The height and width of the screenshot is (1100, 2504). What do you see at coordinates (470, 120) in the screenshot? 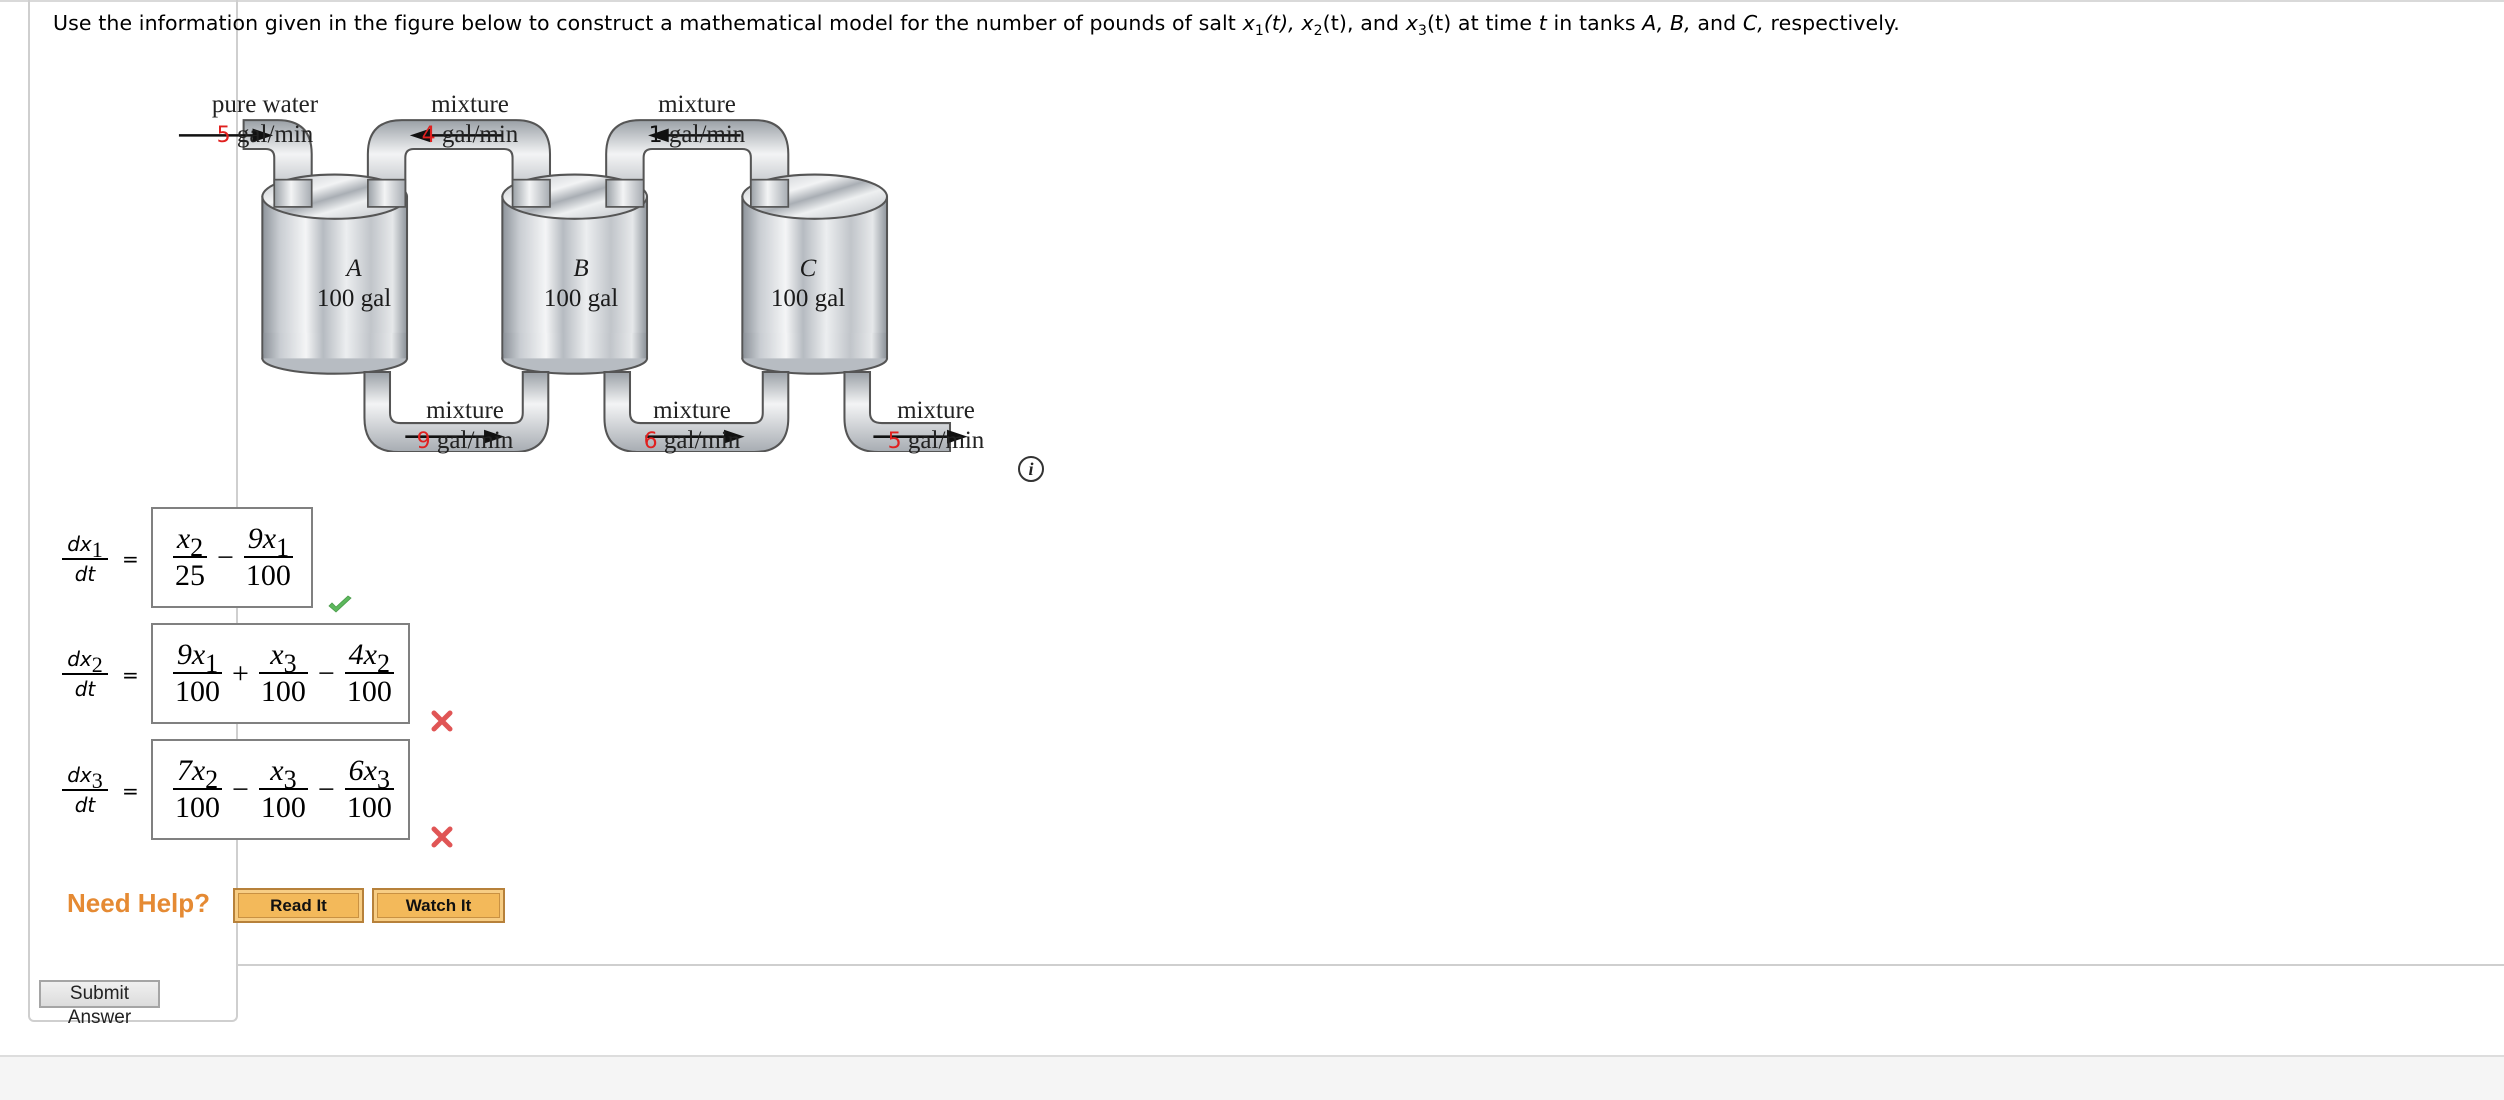
I see `label-flow-b-to-a: mixture 4 gal/min` at bounding box center [470, 120].